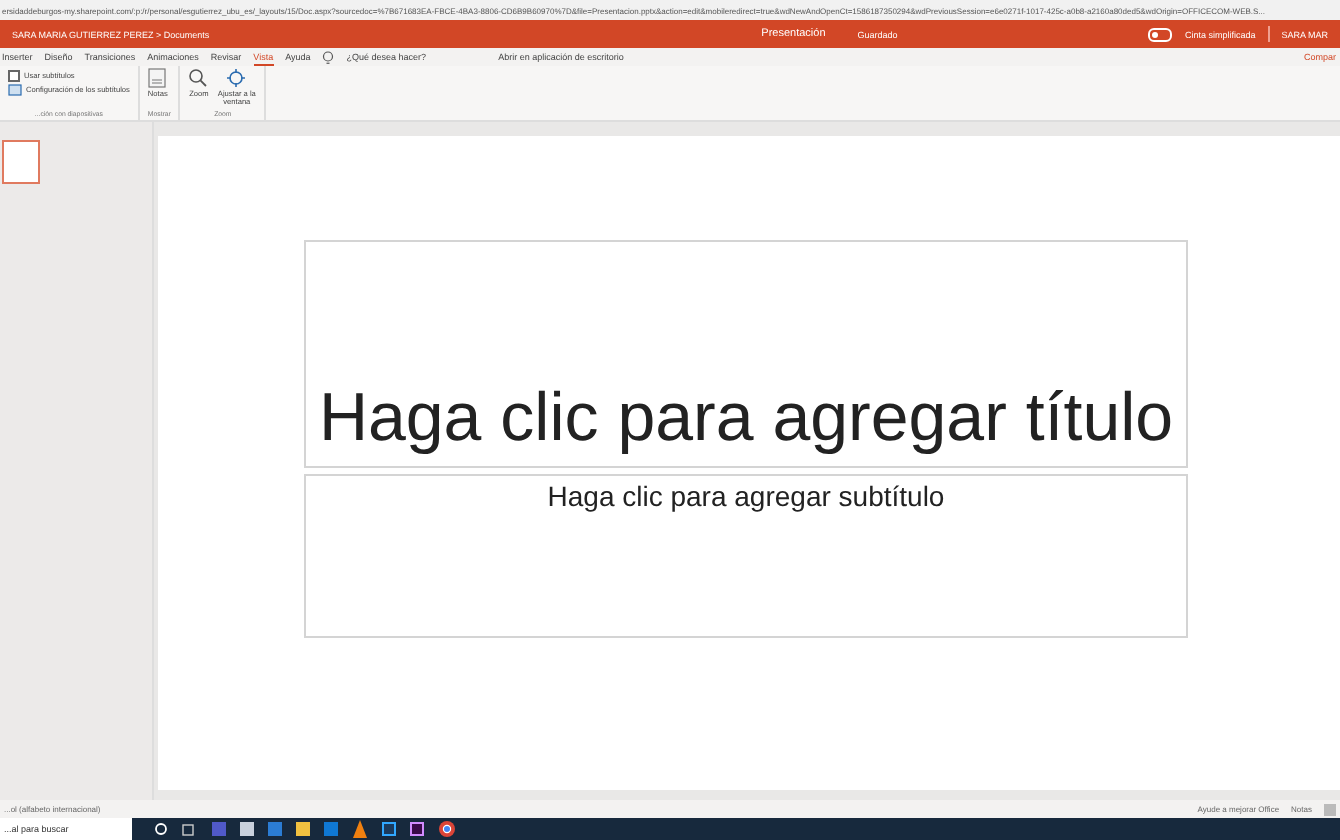  I want to click on lightbulb-icon, so click(328, 57).